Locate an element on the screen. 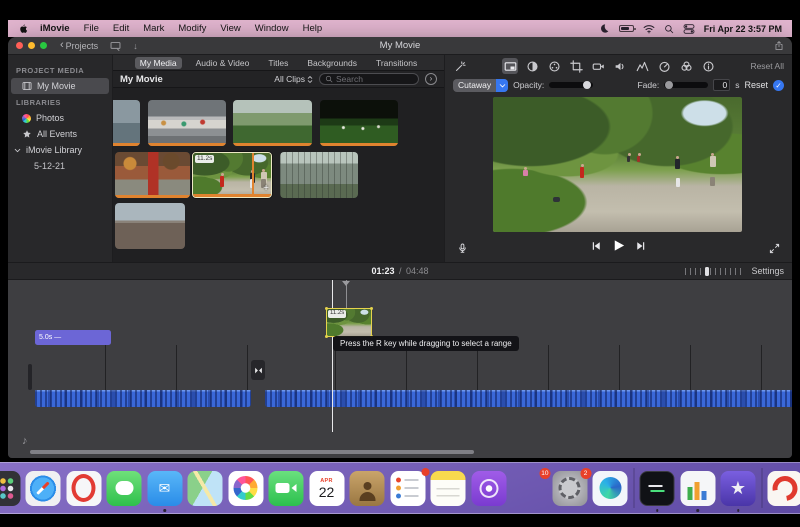  apple-menu-icon is located at coordinates (23, 28).